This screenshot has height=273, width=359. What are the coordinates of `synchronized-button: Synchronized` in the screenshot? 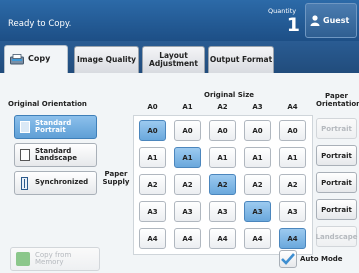 It's located at (55, 183).